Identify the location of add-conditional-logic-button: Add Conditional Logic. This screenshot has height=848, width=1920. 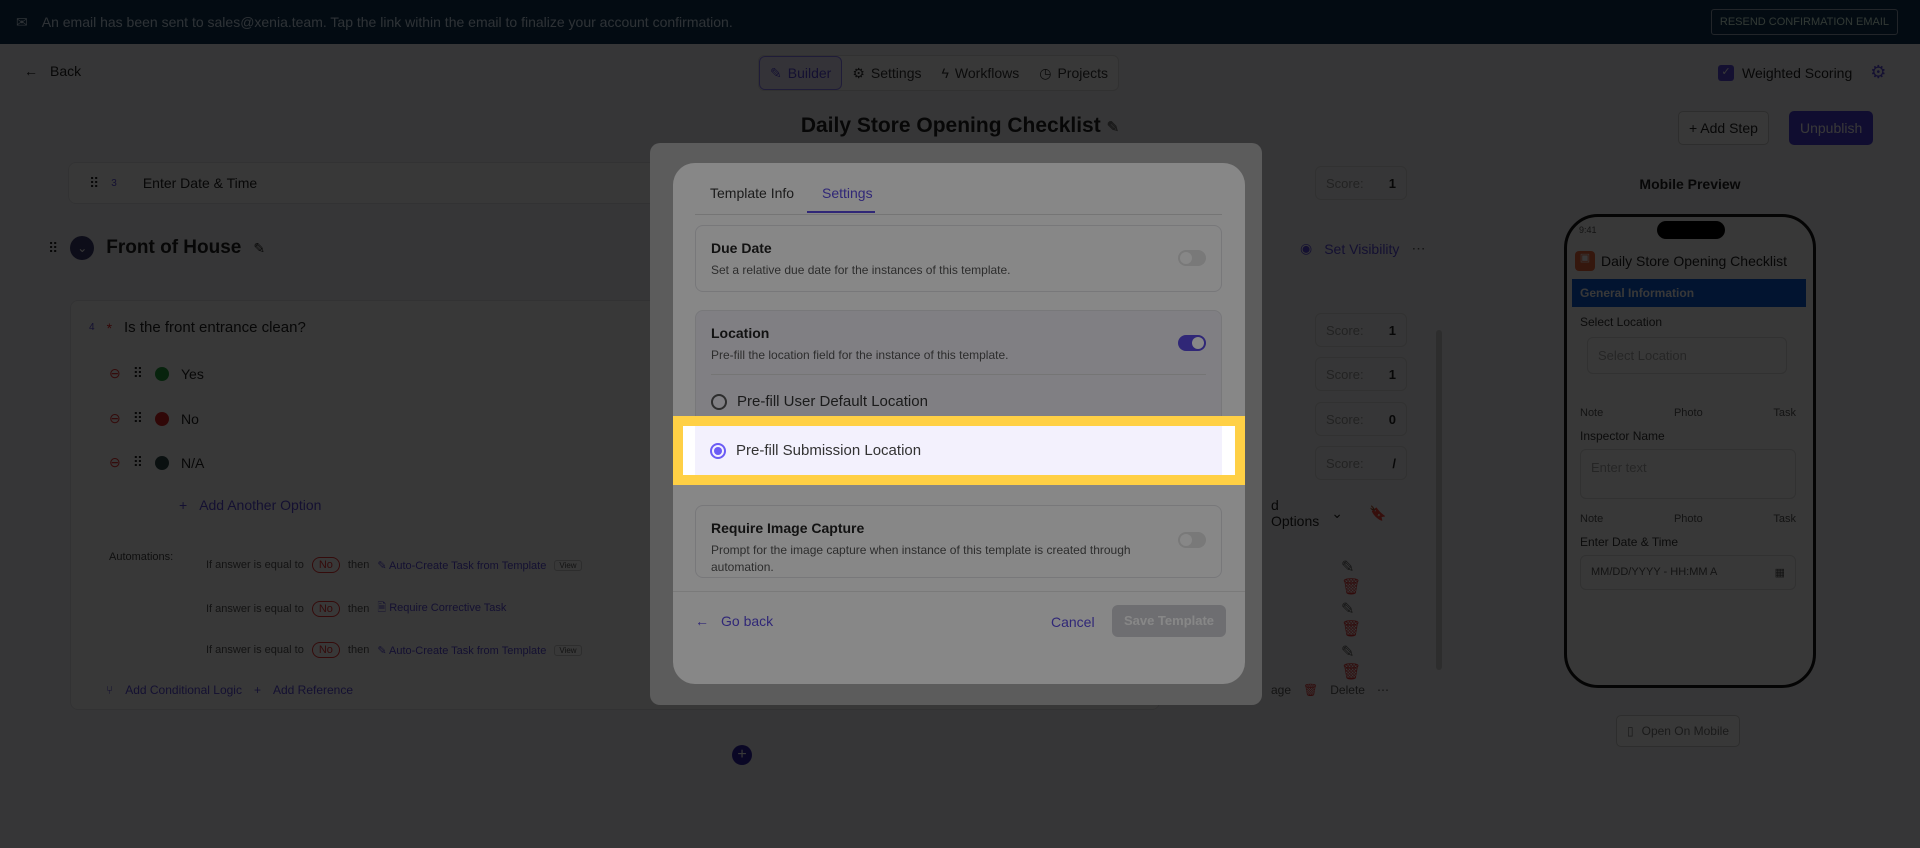
(183, 690).